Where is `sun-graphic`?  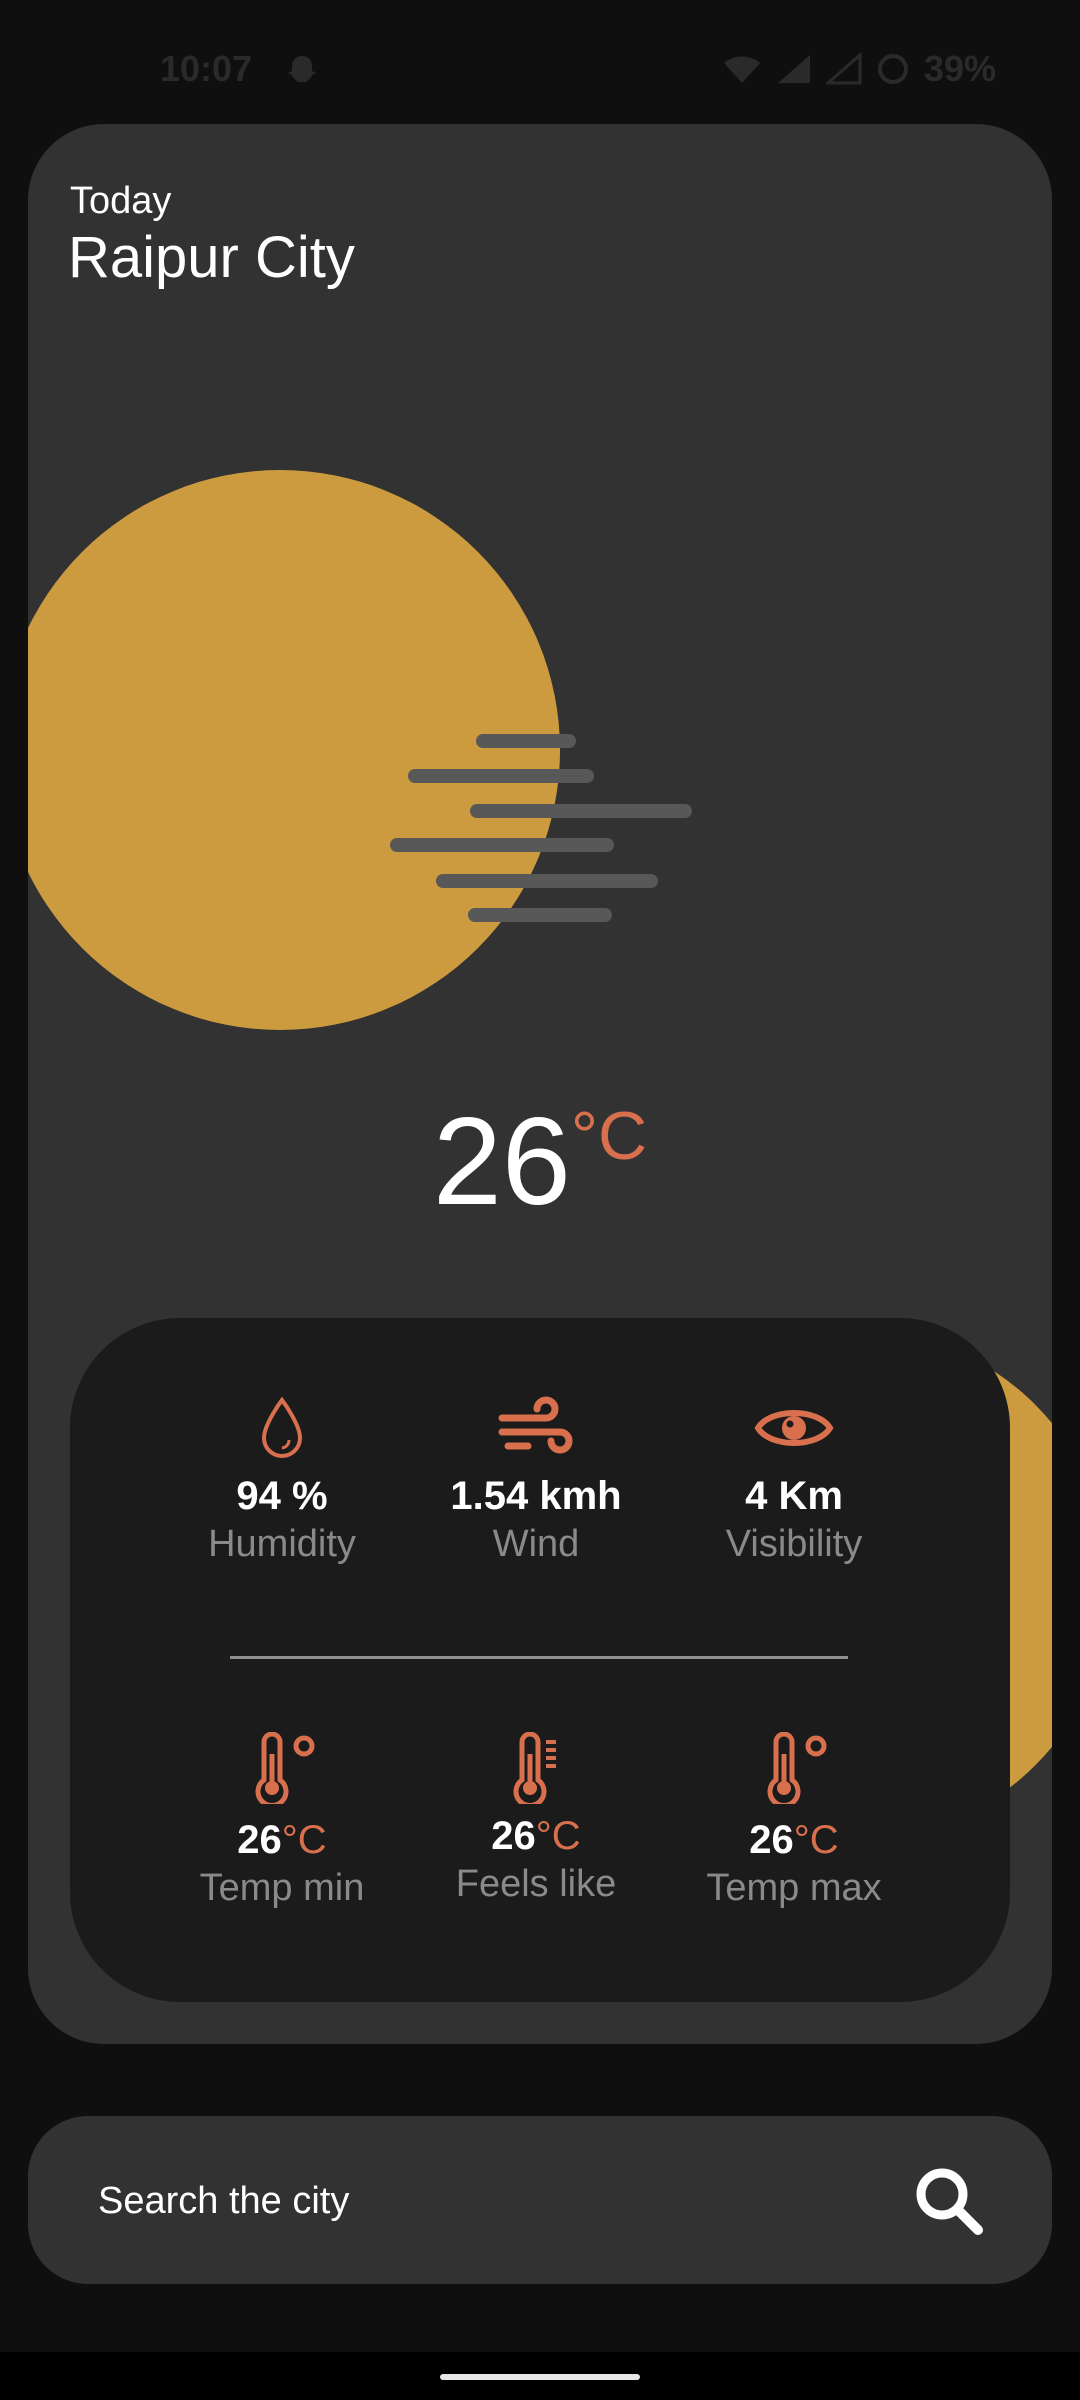
sun-graphic is located at coordinates (294, 750).